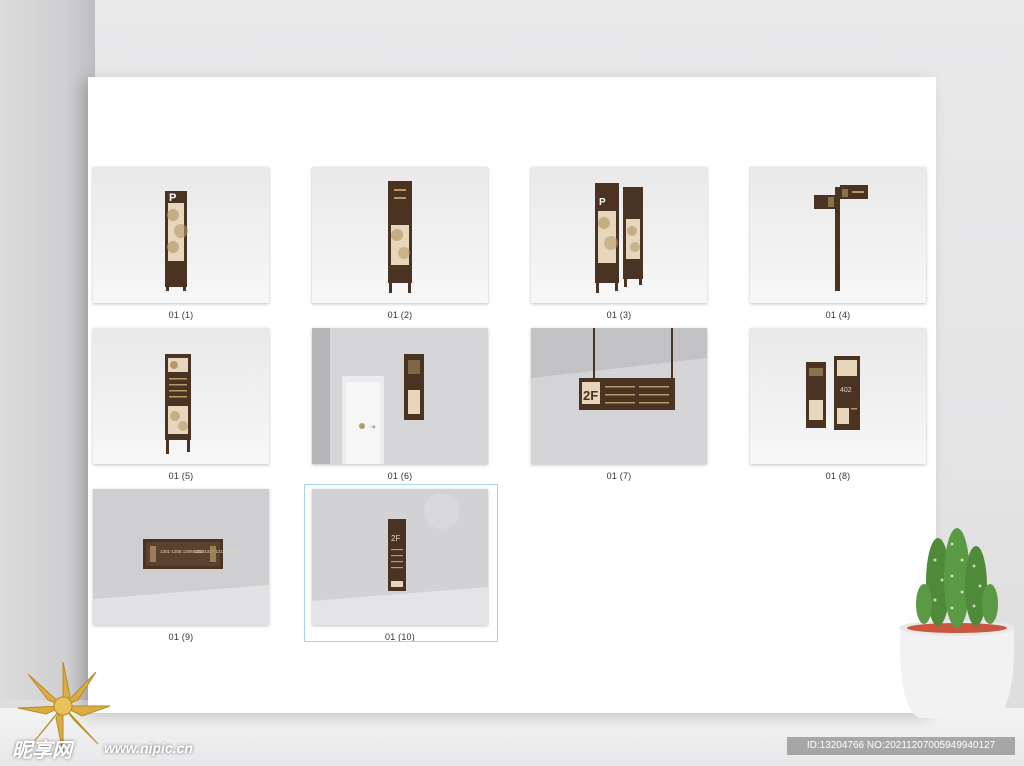 This screenshot has width=1024, height=766. Describe the element at coordinates (401, 563) in the screenshot. I see `selection-outline` at that location.